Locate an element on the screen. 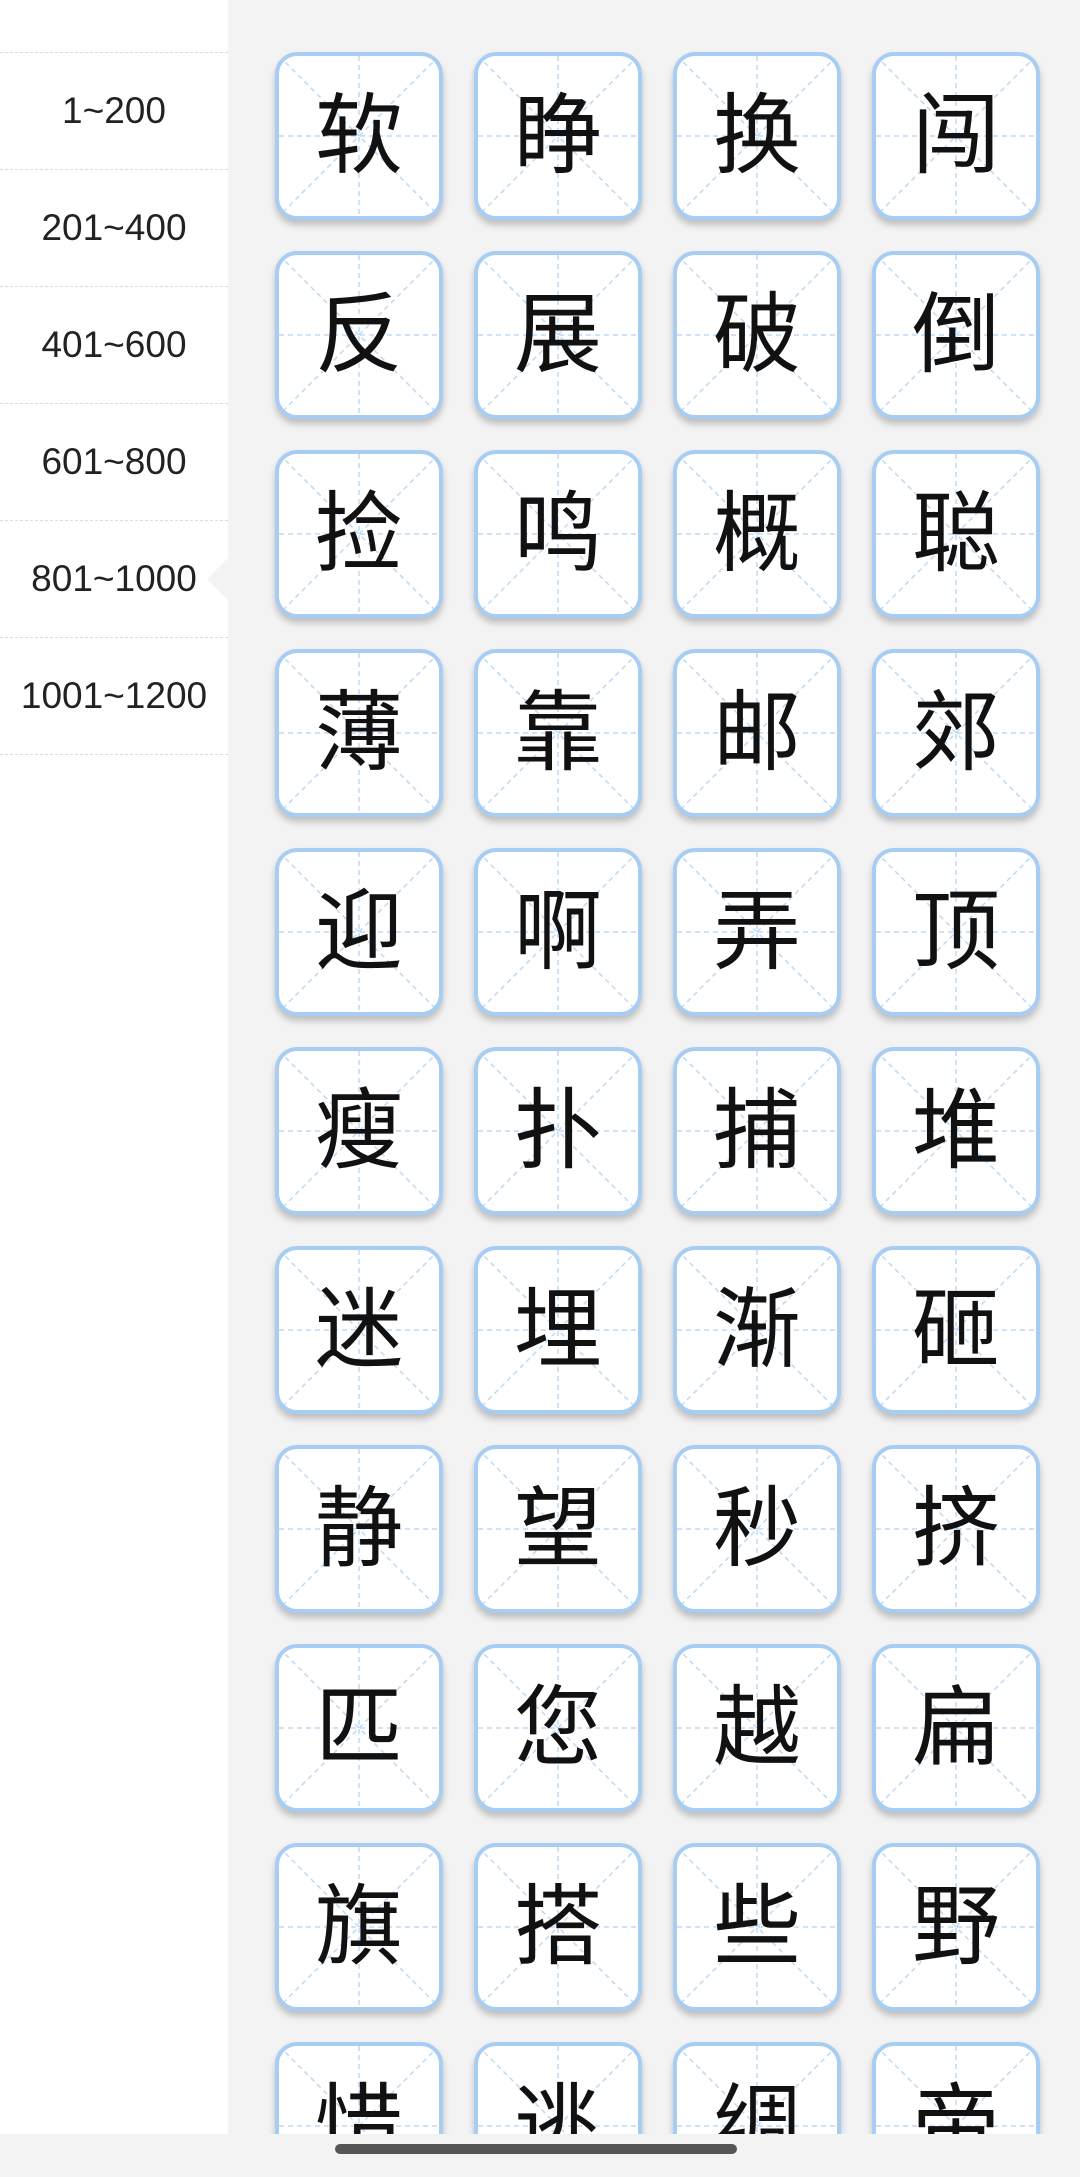 Image resolution: width=1080 pixels, height=2177 pixels. home-indicator is located at coordinates (536, 2149).